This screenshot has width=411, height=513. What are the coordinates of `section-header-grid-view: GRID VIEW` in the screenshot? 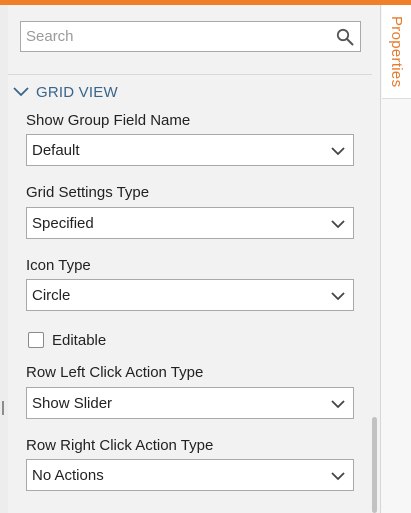 It's located at (65, 92).